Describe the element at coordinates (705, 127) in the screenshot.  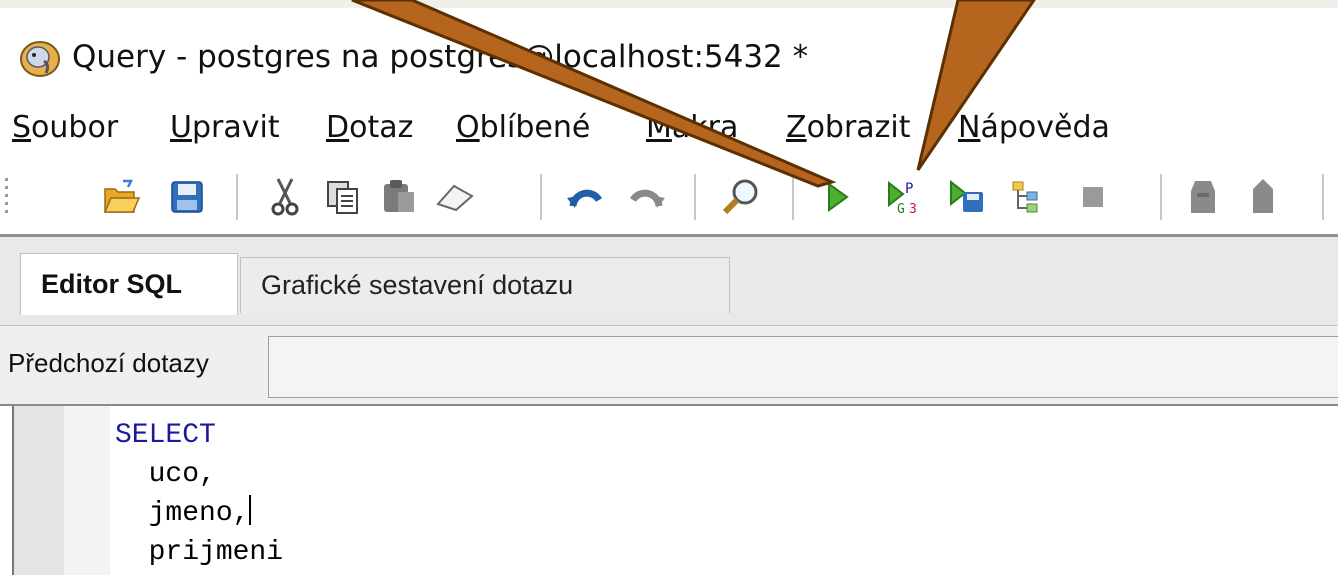
I see `menu-makra-label: akra` at that location.